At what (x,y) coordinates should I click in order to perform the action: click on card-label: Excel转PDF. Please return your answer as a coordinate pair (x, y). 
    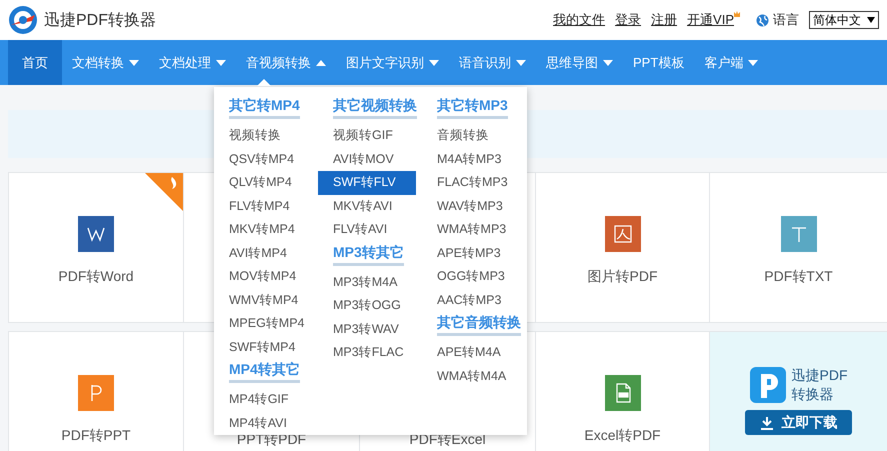
    Looking at the image, I should click on (622, 436).